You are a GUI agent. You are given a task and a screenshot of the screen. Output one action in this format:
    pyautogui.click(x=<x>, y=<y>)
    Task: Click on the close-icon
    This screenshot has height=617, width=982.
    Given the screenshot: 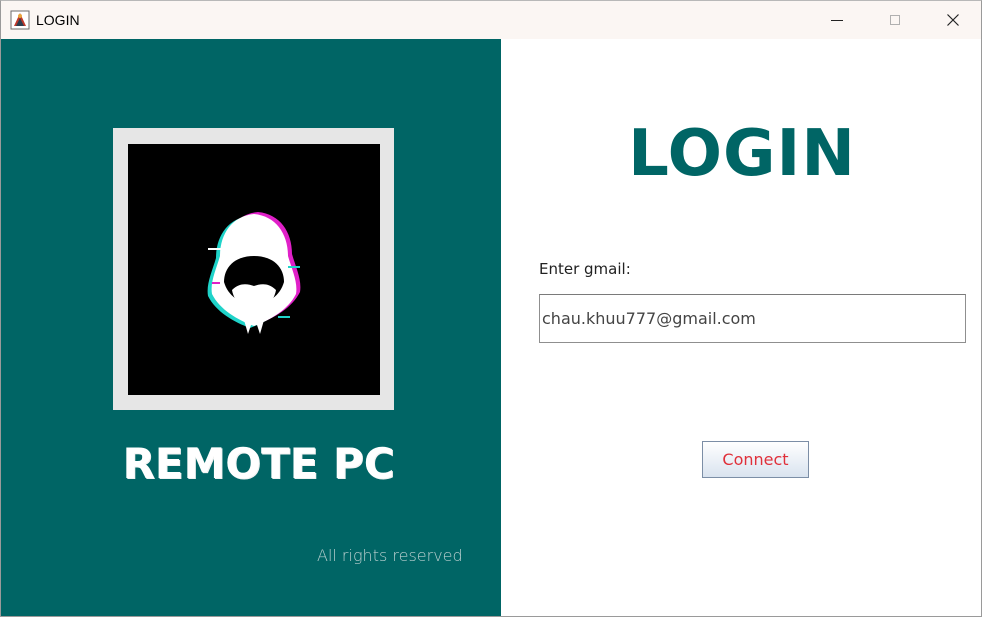 What is the action you would take?
    pyautogui.click(x=953, y=20)
    